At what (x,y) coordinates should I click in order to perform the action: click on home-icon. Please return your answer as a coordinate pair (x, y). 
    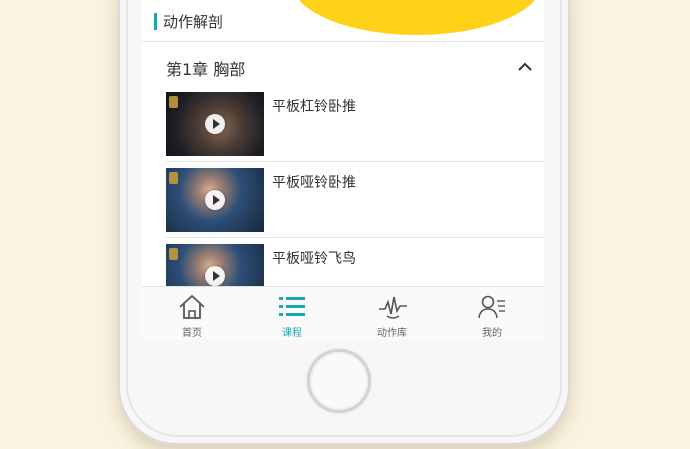
    Looking at the image, I should click on (192, 306).